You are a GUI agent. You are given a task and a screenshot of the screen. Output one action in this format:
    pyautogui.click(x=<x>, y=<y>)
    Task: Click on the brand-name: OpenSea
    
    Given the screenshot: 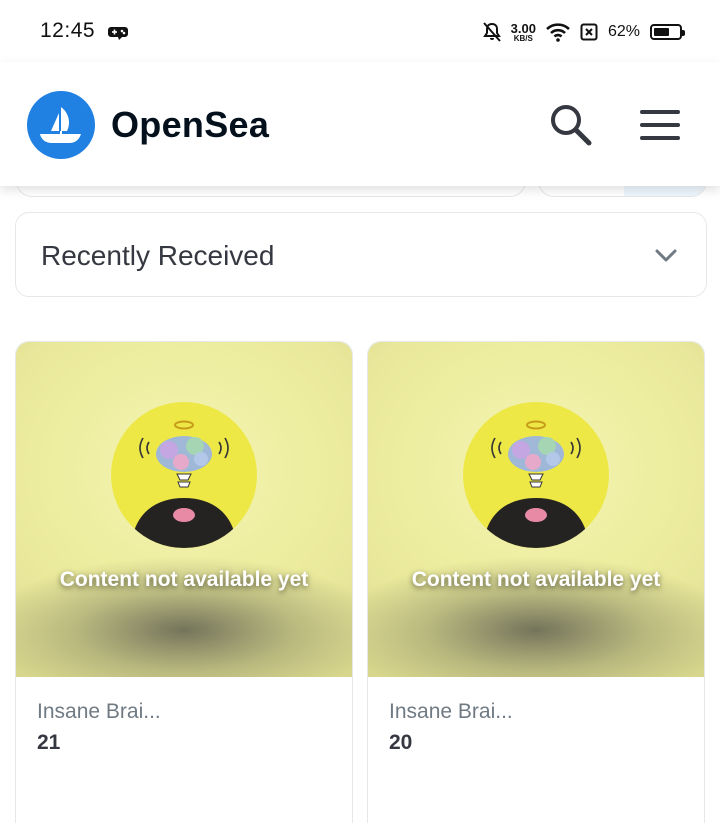 What is the action you would take?
    pyautogui.click(x=190, y=125)
    